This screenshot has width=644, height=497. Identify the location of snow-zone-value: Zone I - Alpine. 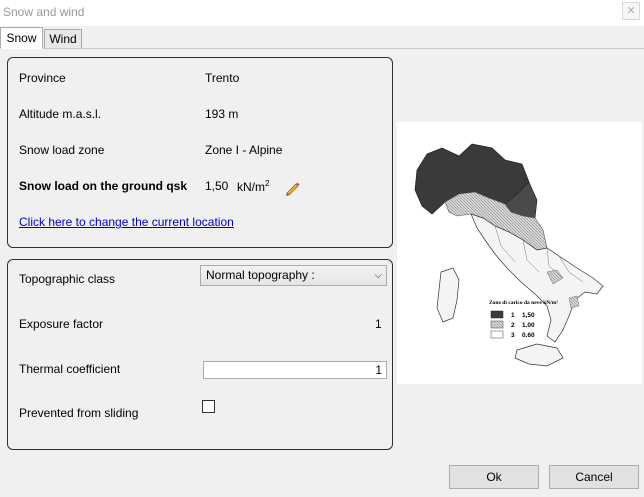
(244, 150).